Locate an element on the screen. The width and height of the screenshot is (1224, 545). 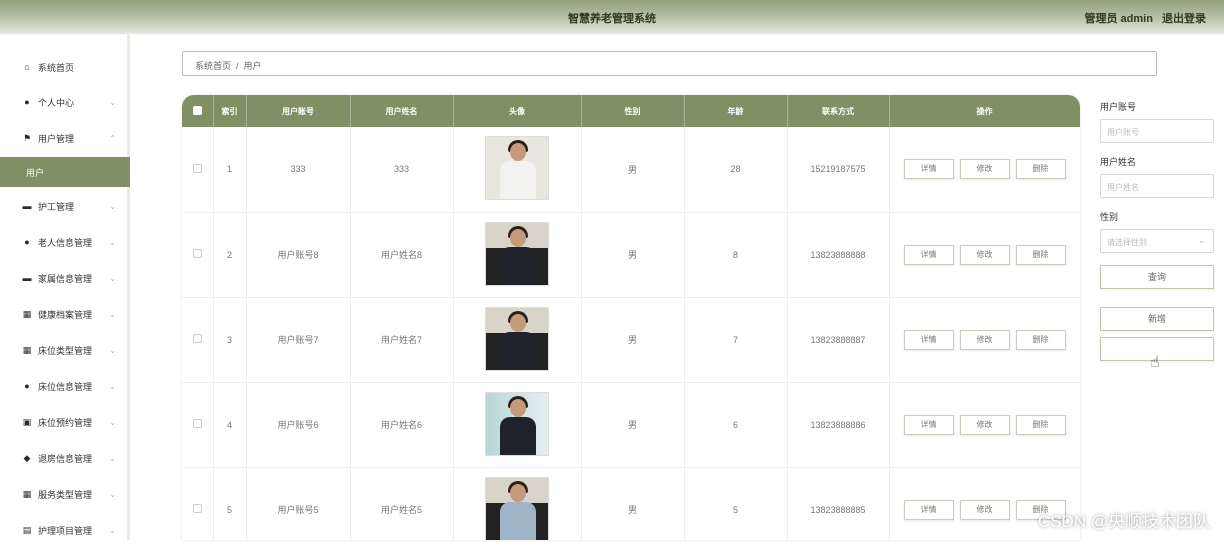
sidebar-item: ● 老人信息管理⌄ is located at coordinates (65, 242).